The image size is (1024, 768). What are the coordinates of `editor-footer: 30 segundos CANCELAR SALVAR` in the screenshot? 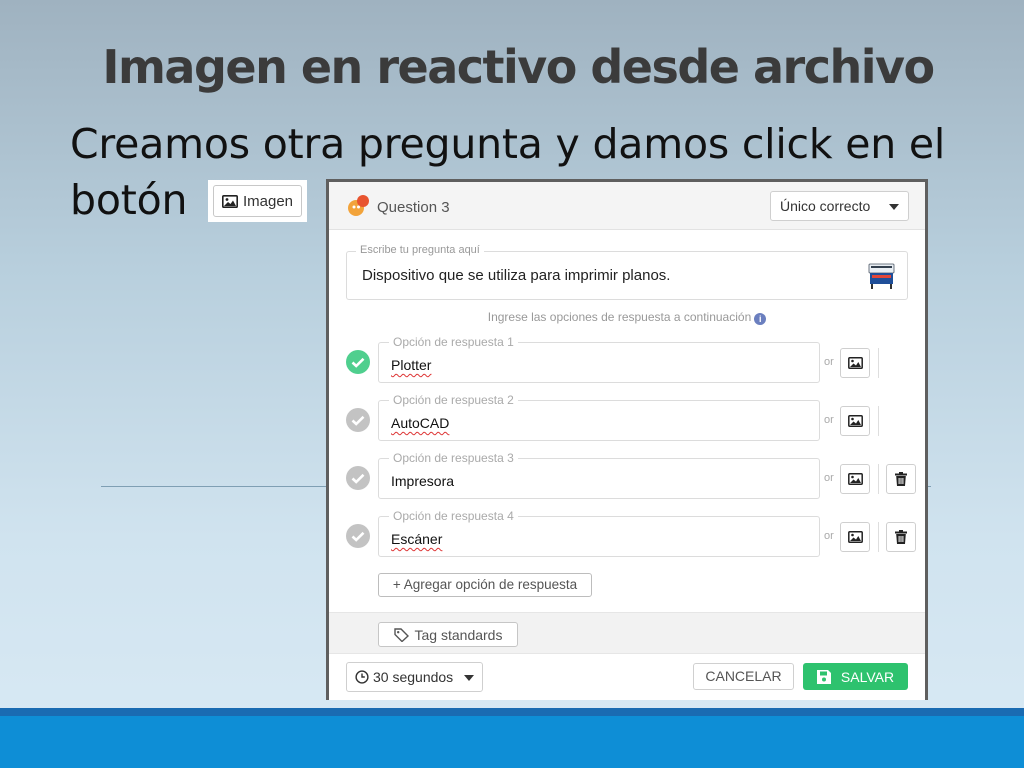 It's located at (627, 677).